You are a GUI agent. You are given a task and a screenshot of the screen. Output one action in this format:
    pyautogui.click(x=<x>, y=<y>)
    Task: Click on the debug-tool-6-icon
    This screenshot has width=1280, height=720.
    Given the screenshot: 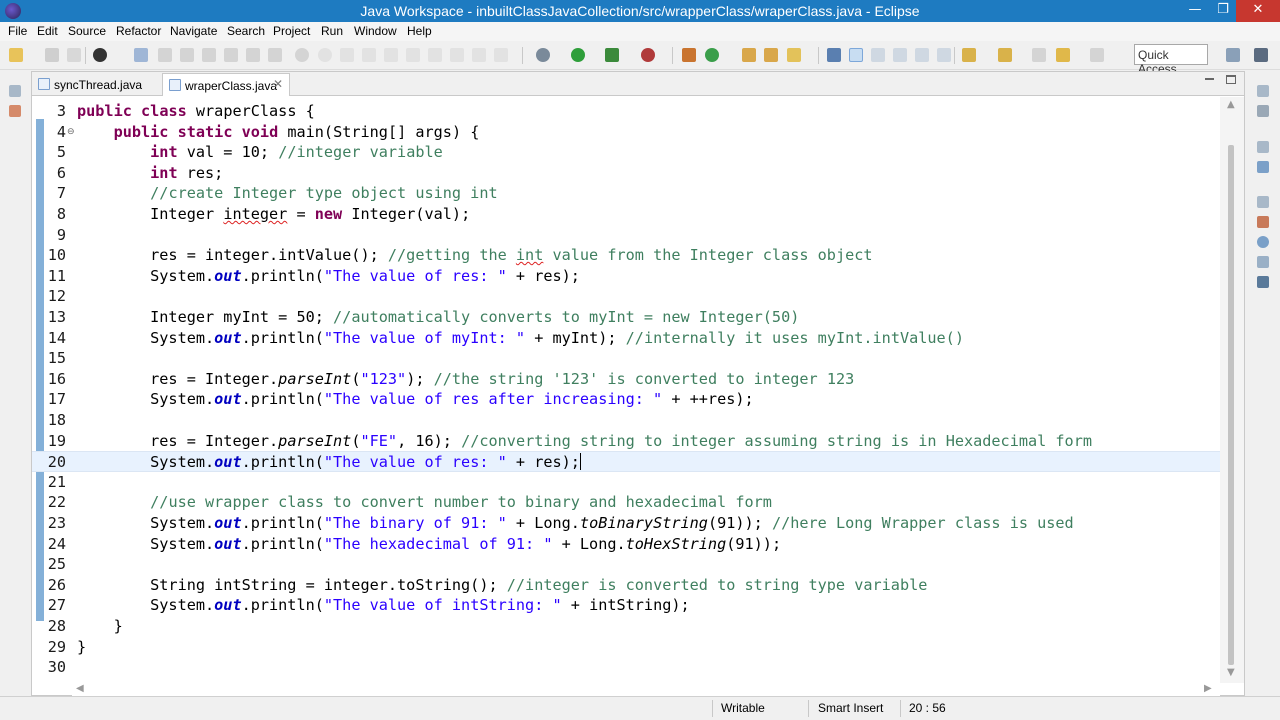 What is the action you would take?
    pyautogui.click(x=479, y=55)
    